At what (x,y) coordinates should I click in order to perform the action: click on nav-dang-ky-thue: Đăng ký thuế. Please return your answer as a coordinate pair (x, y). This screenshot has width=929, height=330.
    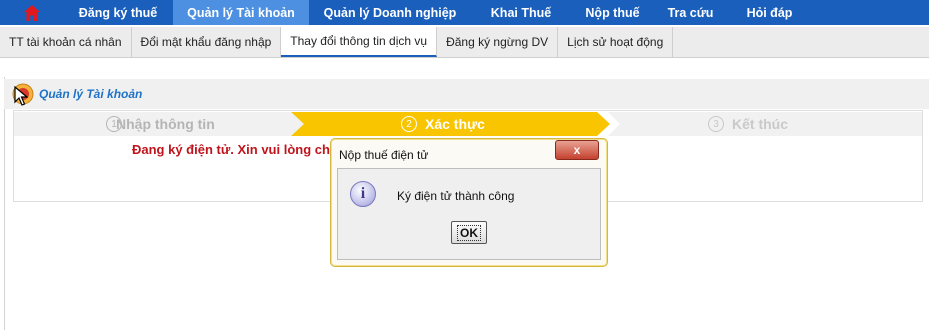
    Looking at the image, I should click on (118, 12).